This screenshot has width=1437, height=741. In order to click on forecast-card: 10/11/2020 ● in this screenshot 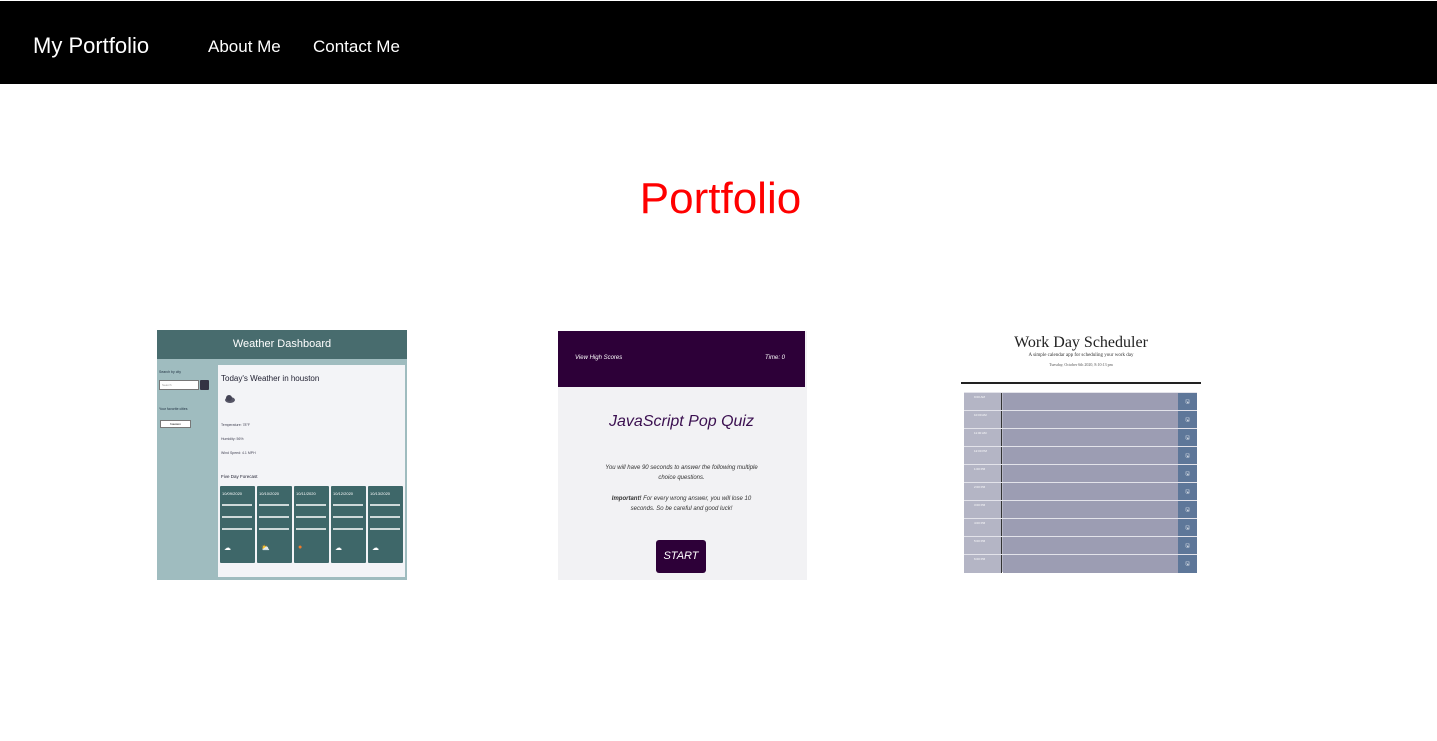, I will do `click(311, 524)`.